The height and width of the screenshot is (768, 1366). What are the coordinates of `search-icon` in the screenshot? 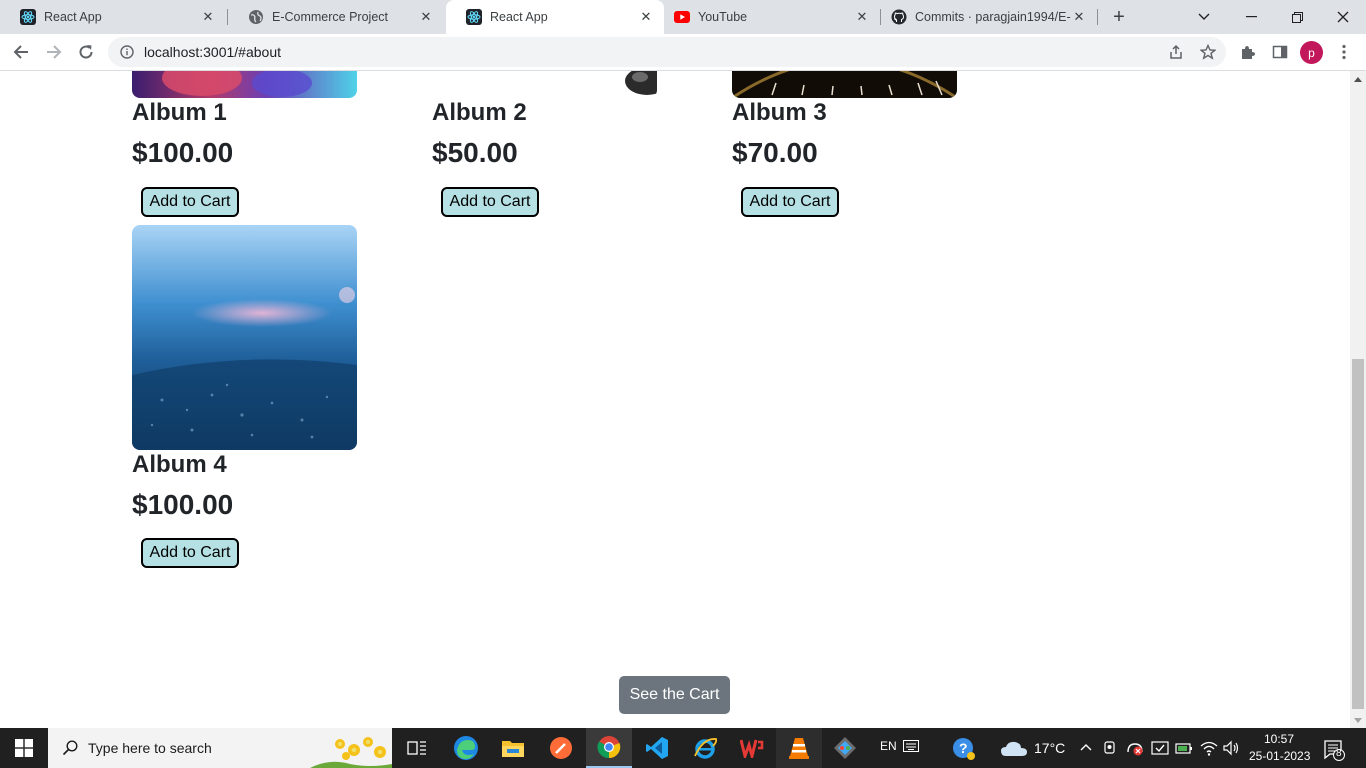 It's located at (70, 748).